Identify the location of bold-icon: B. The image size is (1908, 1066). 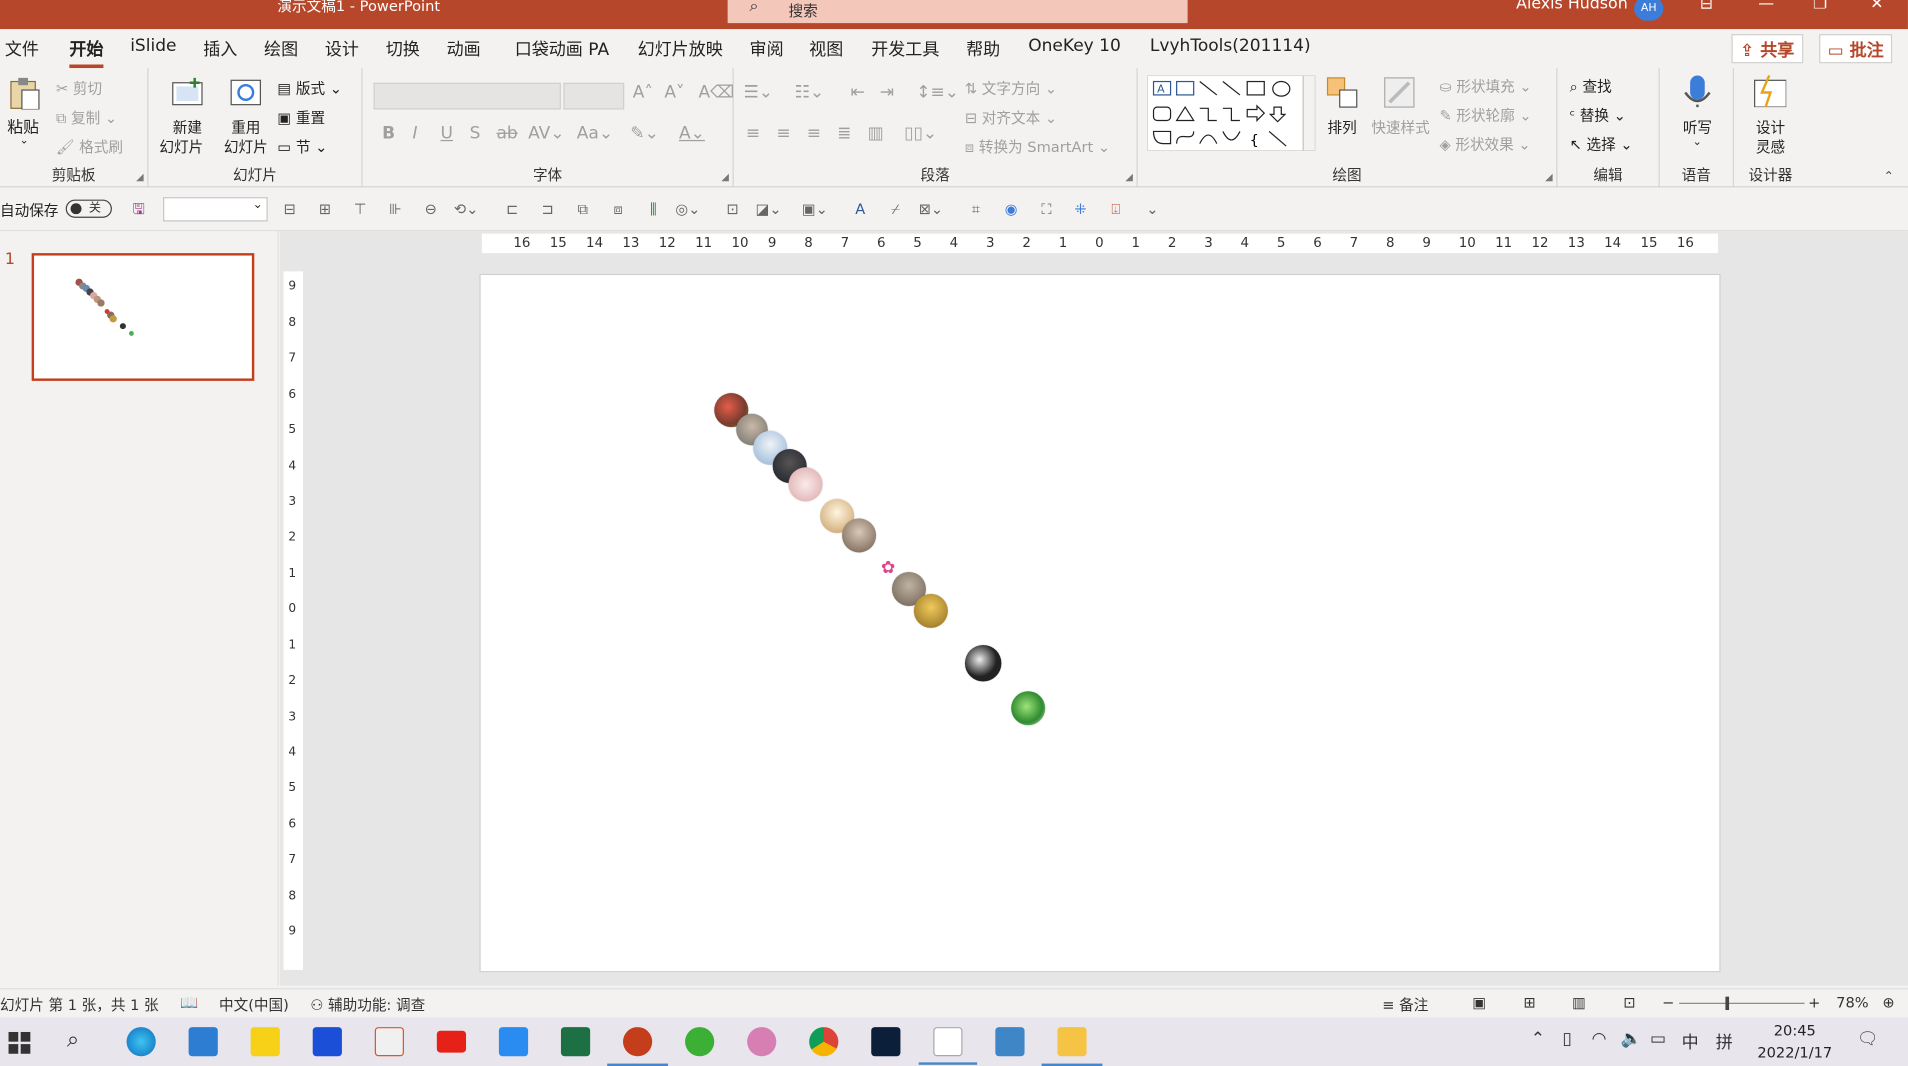
(388, 133).